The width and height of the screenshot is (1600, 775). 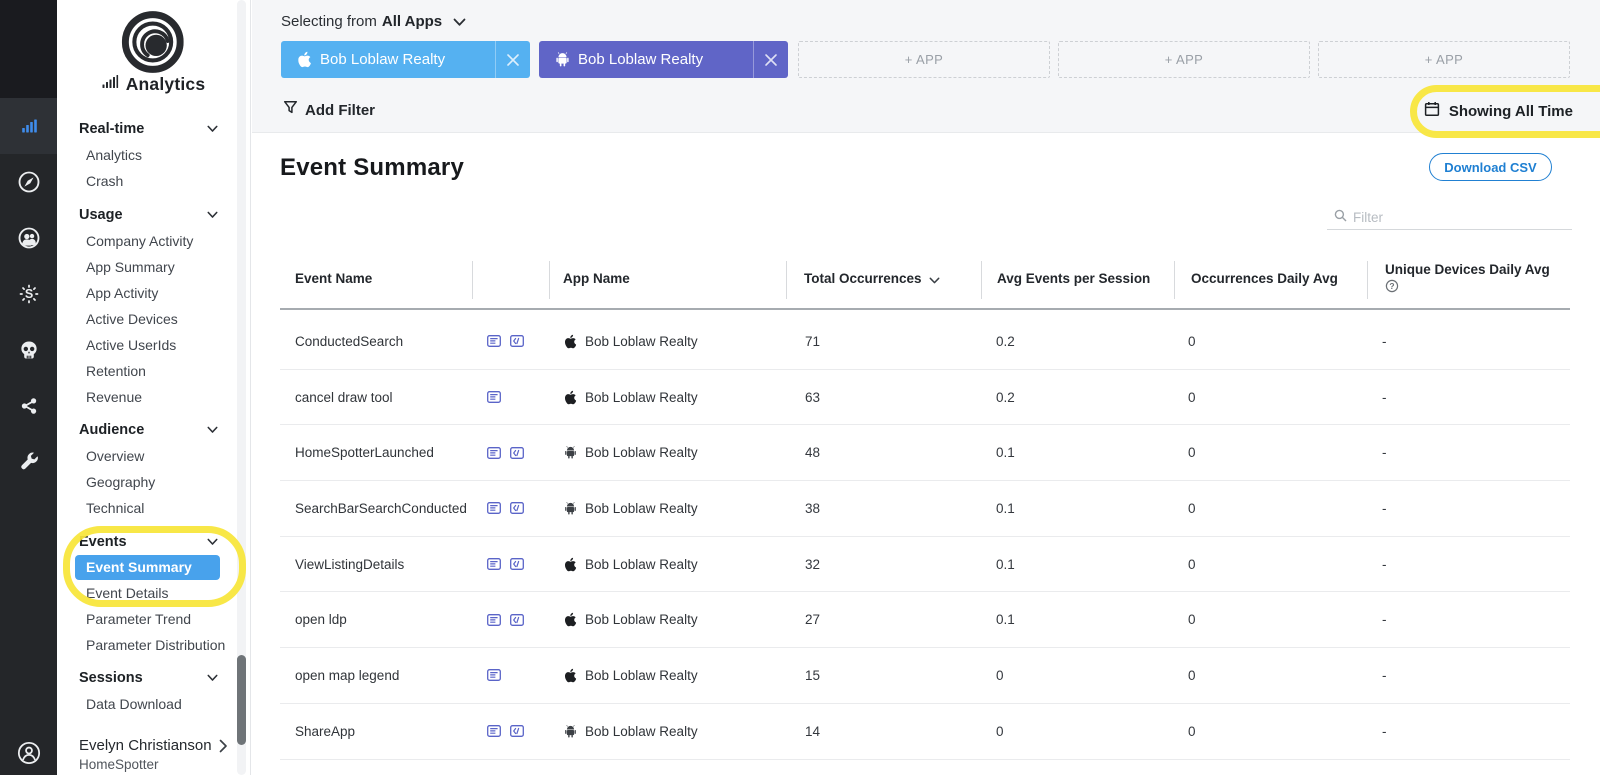 What do you see at coordinates (150, 678) in the screenshot?
I see `nav-section-header-sessions: Sessions` at bounding box center [150, 678].